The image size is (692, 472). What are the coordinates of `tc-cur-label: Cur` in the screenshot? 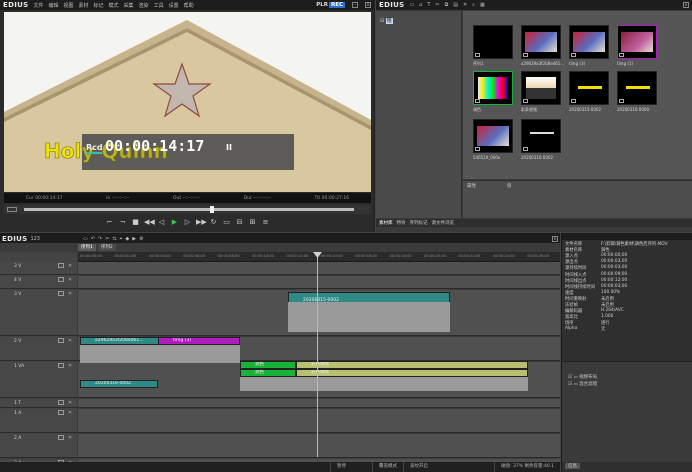 It's located at (29, 198).